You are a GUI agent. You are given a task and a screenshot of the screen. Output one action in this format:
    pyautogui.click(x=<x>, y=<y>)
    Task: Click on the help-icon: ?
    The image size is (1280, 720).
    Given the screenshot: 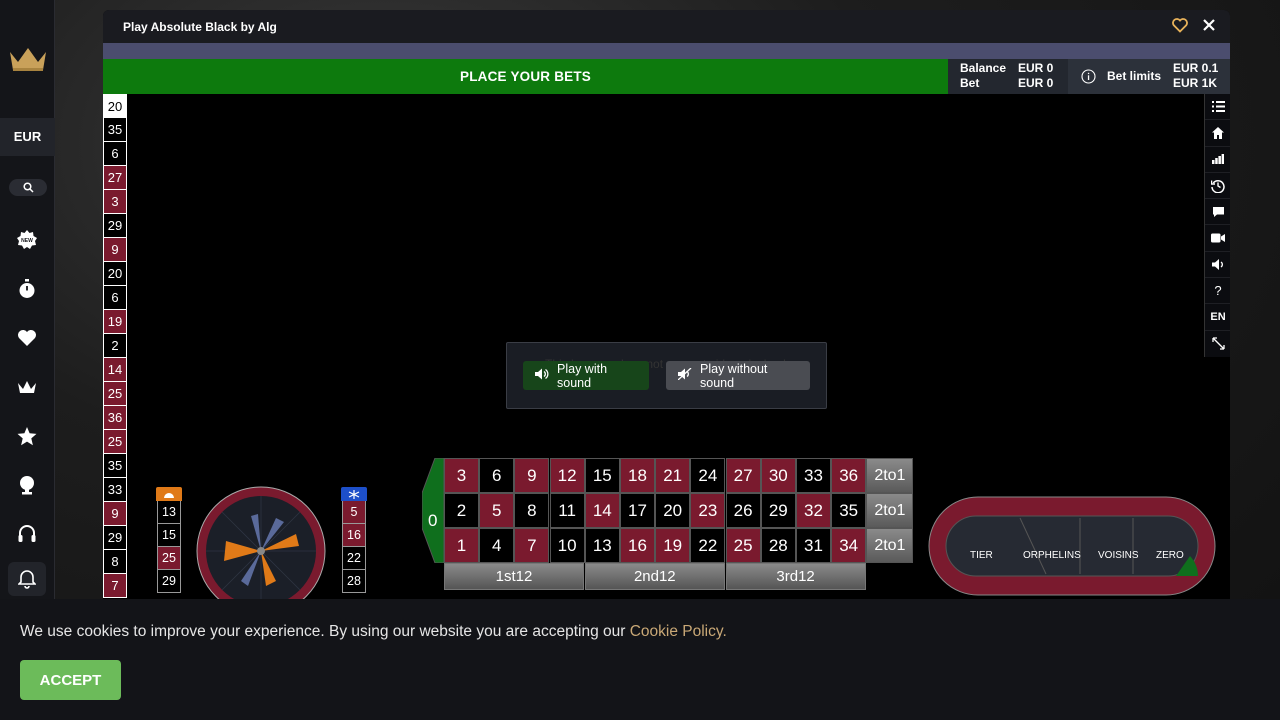 What is the action you would take?
    pyautogui.click(x=1217, y=291)
    